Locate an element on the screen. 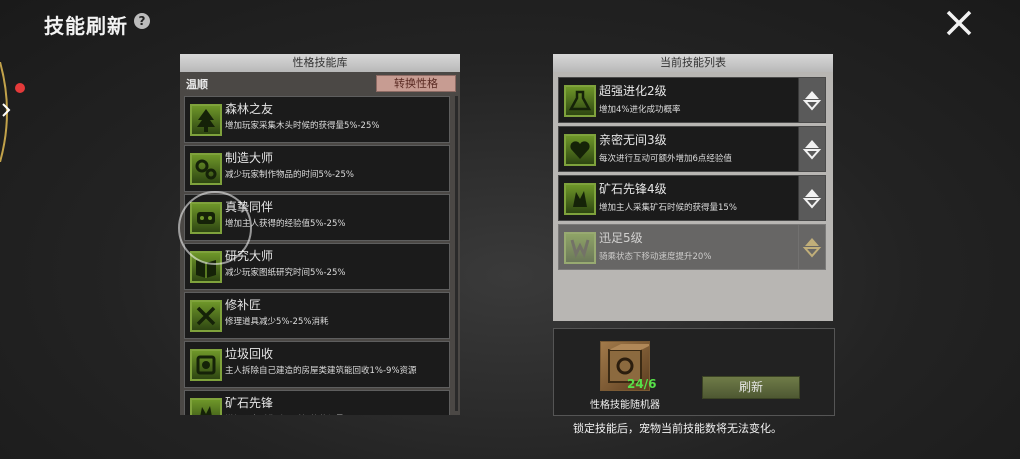 The image size is (1020, 459). current-skill-desc: 每次进行互动可额外增加6点经验值 is located at coordinates (665, 159).